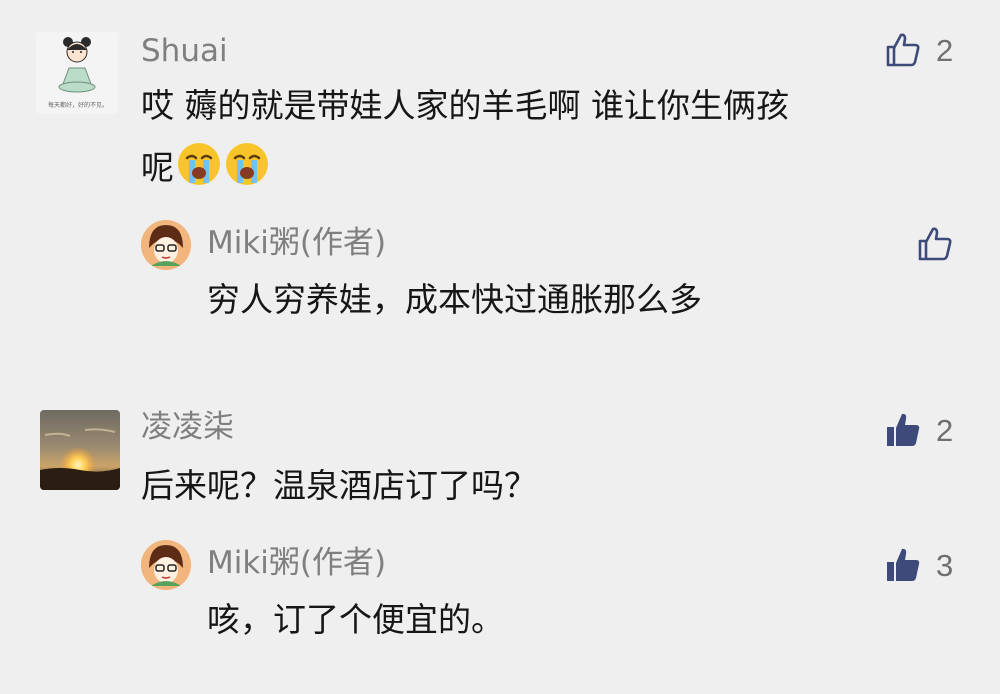  I want to click on comment-text-line-2: 呢, so click(205, 168).